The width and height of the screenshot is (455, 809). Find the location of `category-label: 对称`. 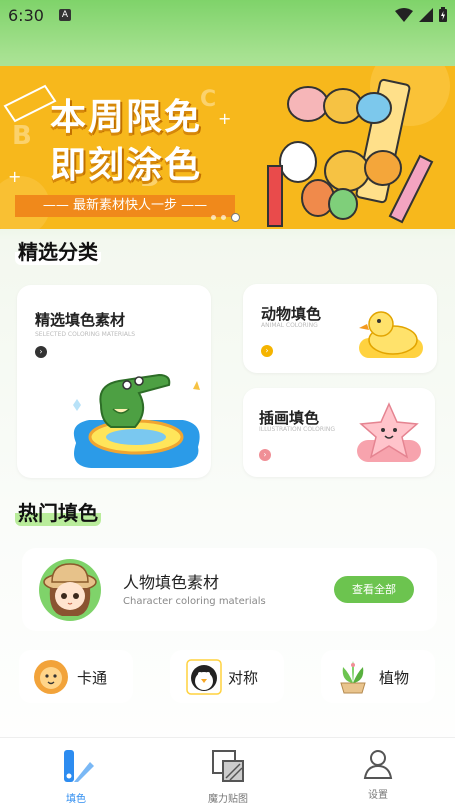

category-label: 对称 is located at coordinates (243, 678).